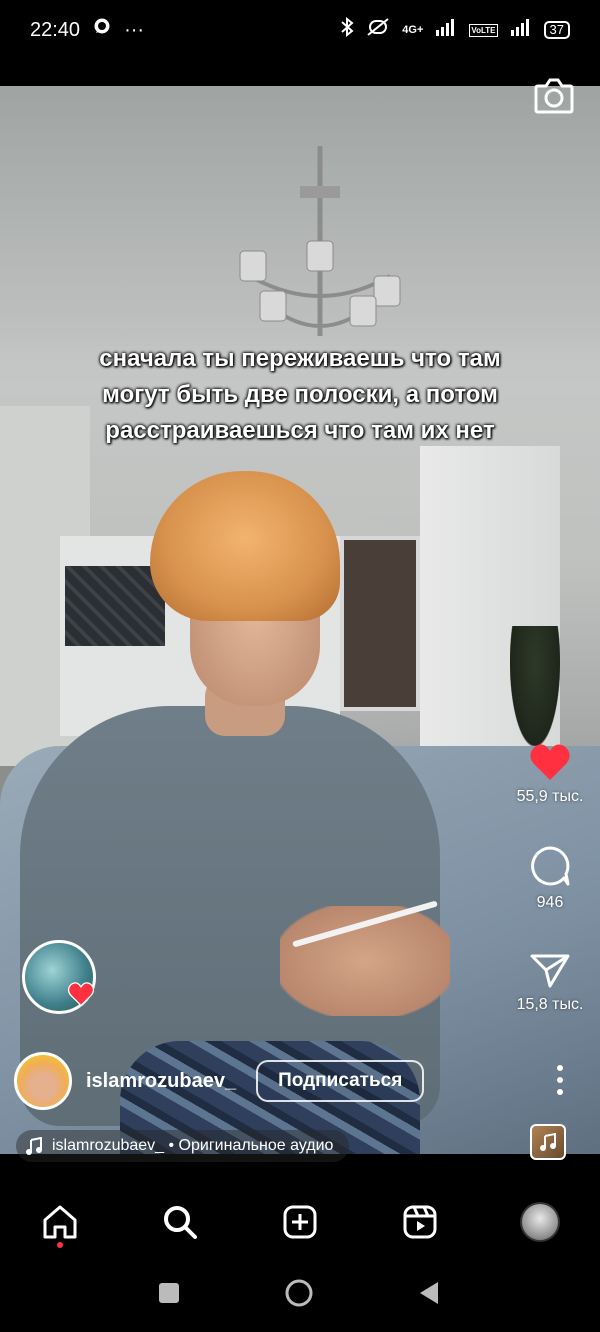 The image size is (600, 1332). I want to click on door-graphic, so click(380, 623).